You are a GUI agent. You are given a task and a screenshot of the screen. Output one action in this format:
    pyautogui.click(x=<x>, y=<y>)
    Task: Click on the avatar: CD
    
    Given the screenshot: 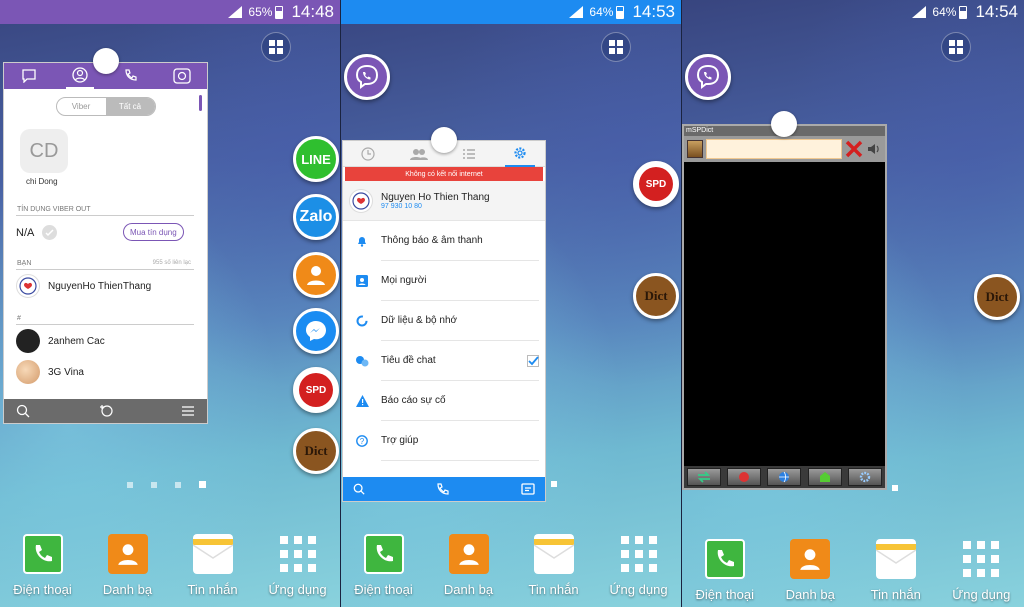 What is the action you would take?
    pyautogui.click(x=44, y=151)
    